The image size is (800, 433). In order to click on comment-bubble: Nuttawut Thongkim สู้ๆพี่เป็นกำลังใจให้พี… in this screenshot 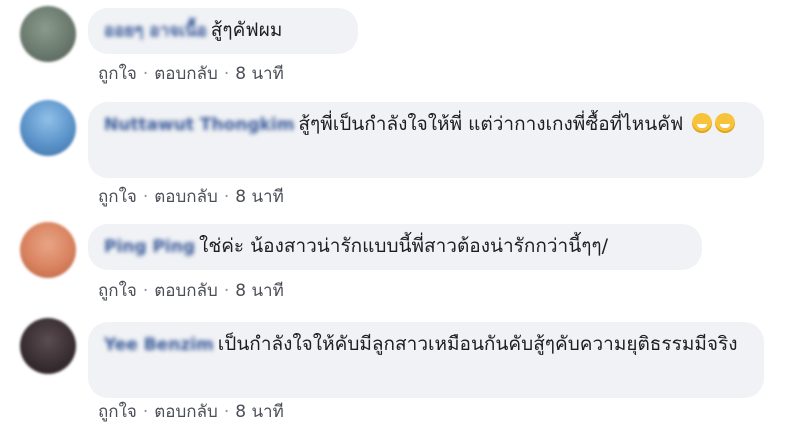, I will do `click(426, 140)`.